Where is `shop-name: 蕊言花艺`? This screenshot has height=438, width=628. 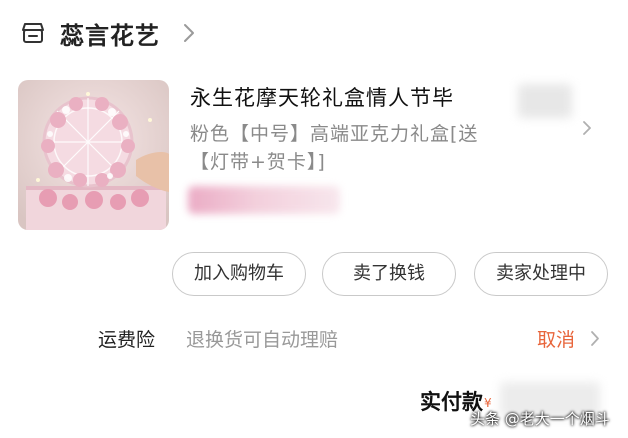 shop-name: 蕊言花艺 is located at coordinates (110, 33).